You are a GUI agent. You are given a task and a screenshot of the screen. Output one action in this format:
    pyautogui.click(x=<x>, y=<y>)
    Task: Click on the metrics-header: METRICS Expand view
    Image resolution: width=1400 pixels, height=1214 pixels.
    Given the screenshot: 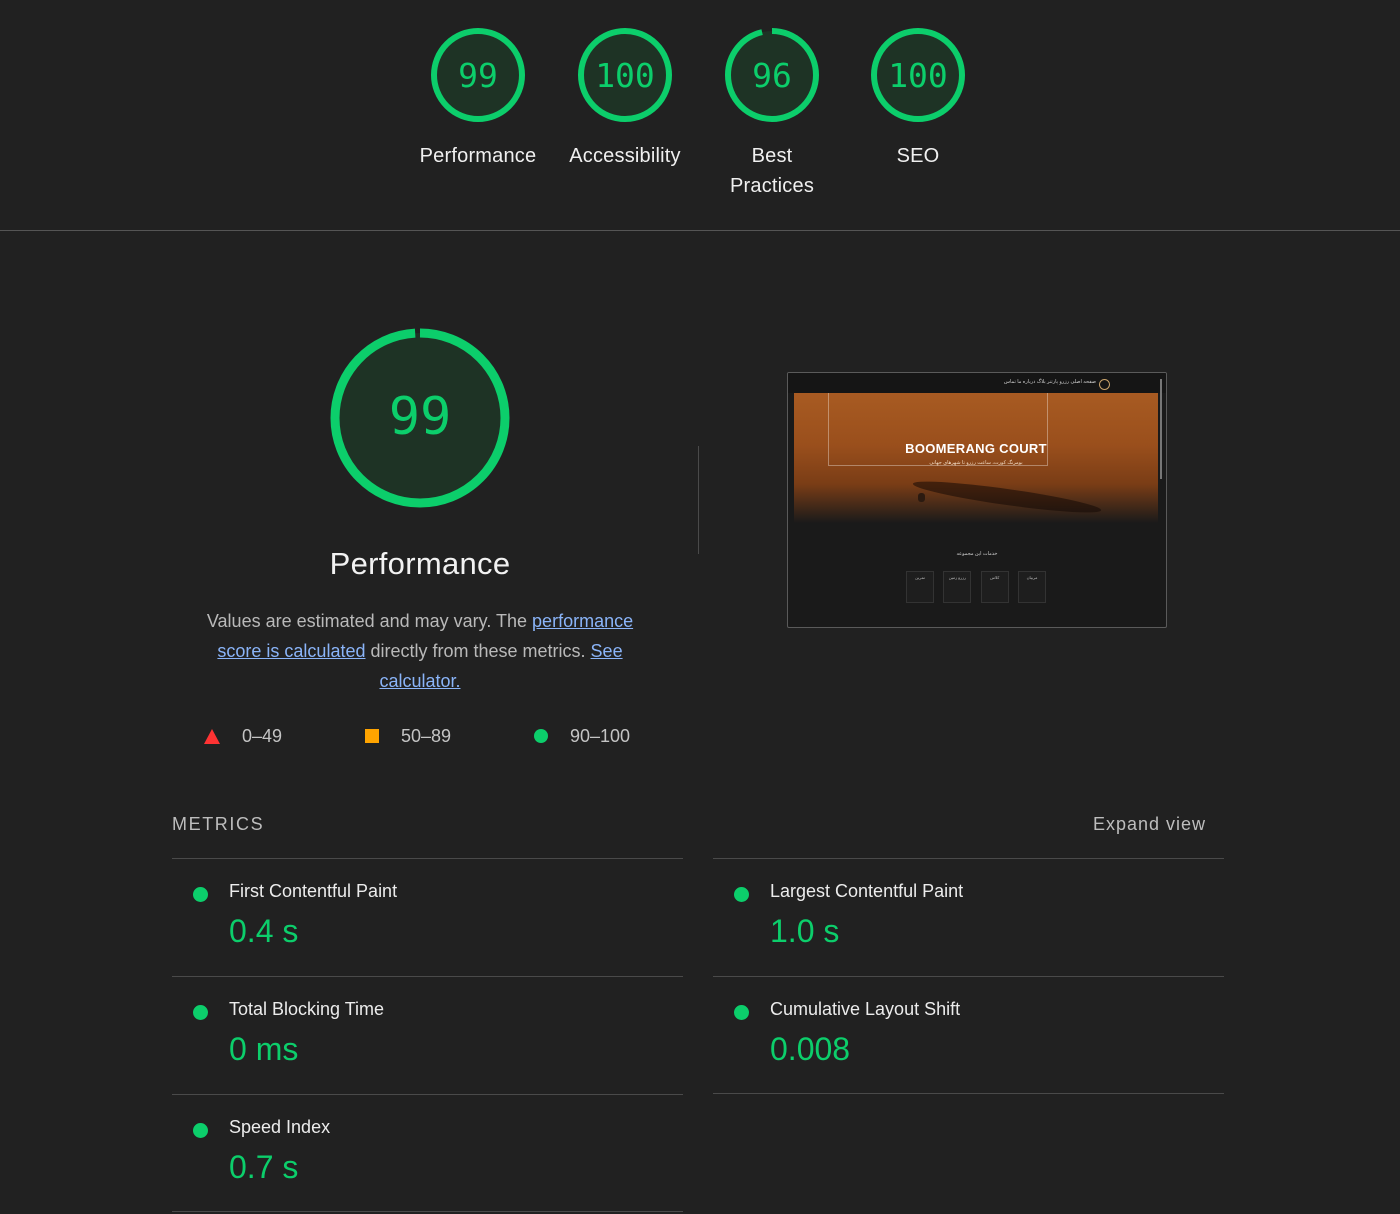 What is the action you would take?
    pyautogui.click(x=698, y=827)
    